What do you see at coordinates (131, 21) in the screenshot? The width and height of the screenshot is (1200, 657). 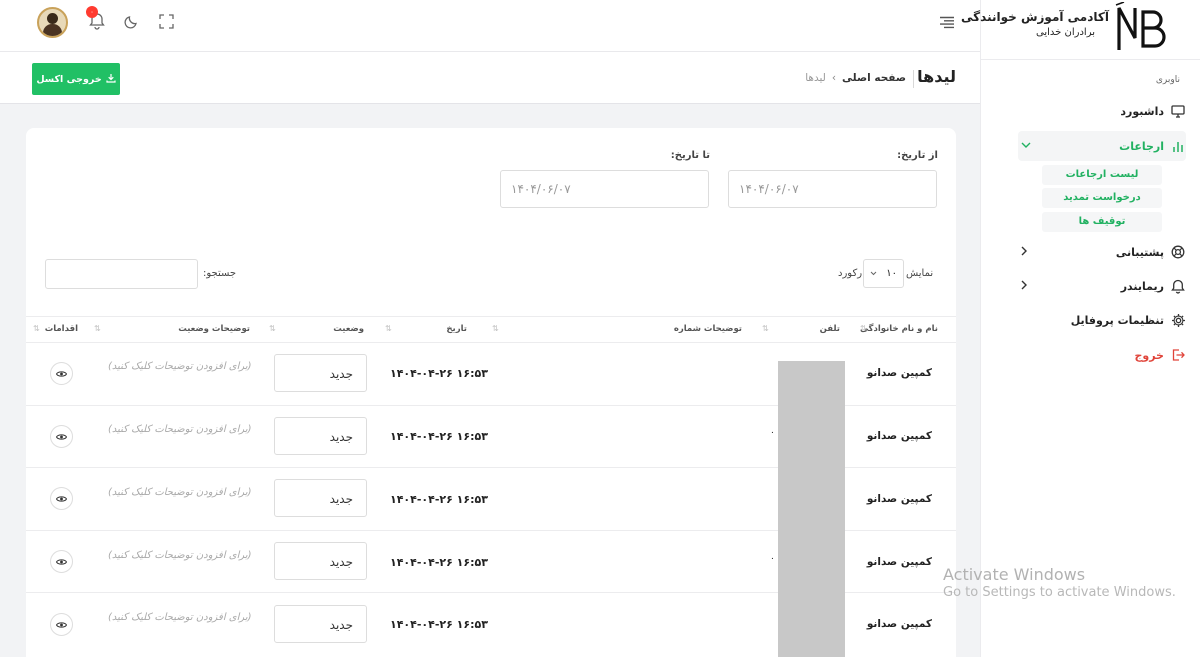 I see `moon-icon` at bounding box center [131, 21].